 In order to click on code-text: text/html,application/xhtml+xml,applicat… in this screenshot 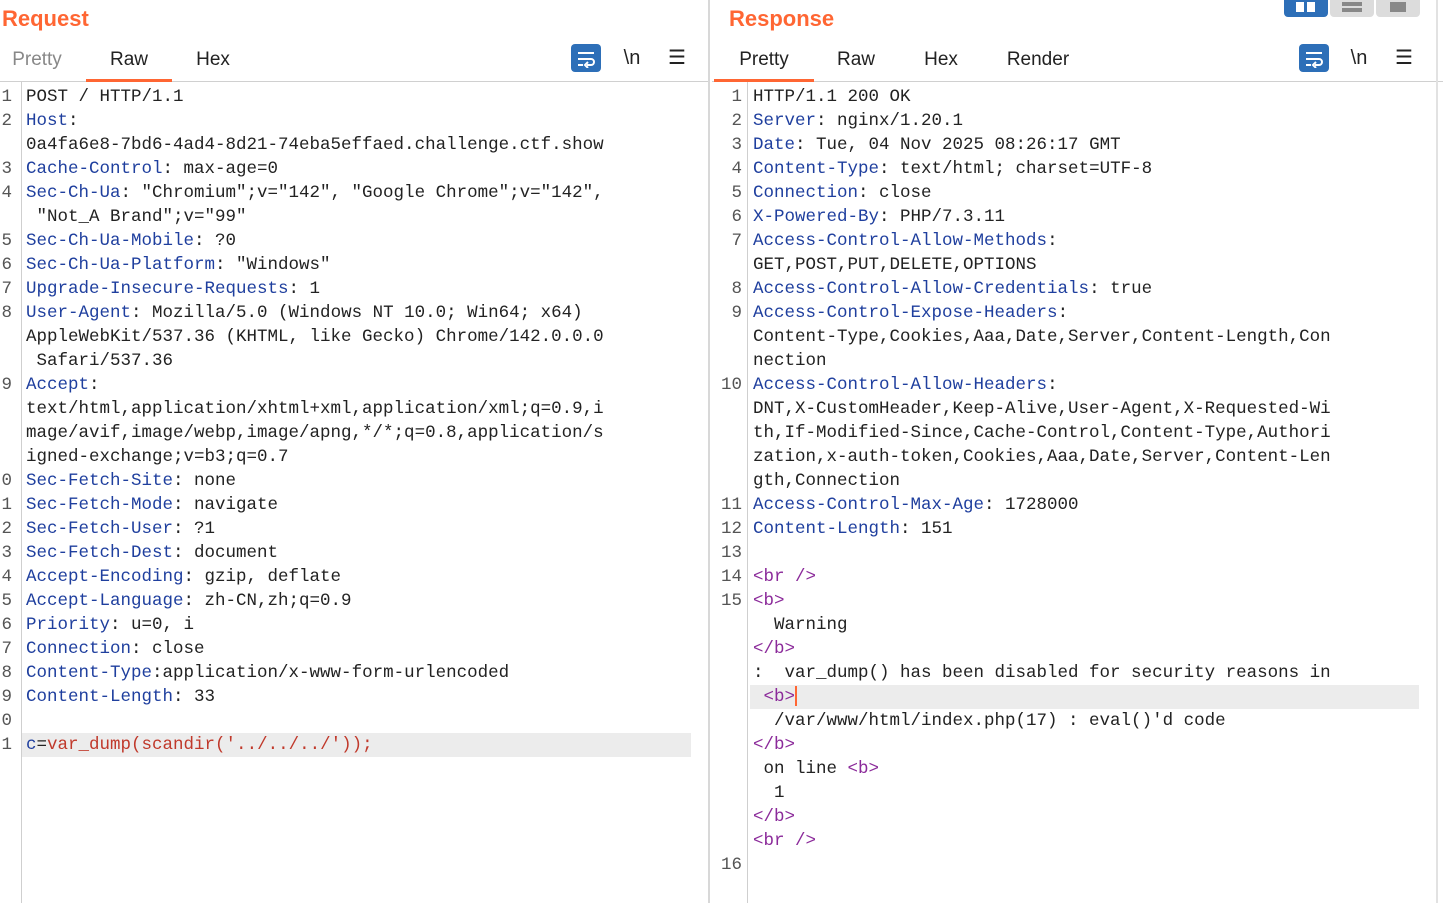, I will do `click(315, 409)`.